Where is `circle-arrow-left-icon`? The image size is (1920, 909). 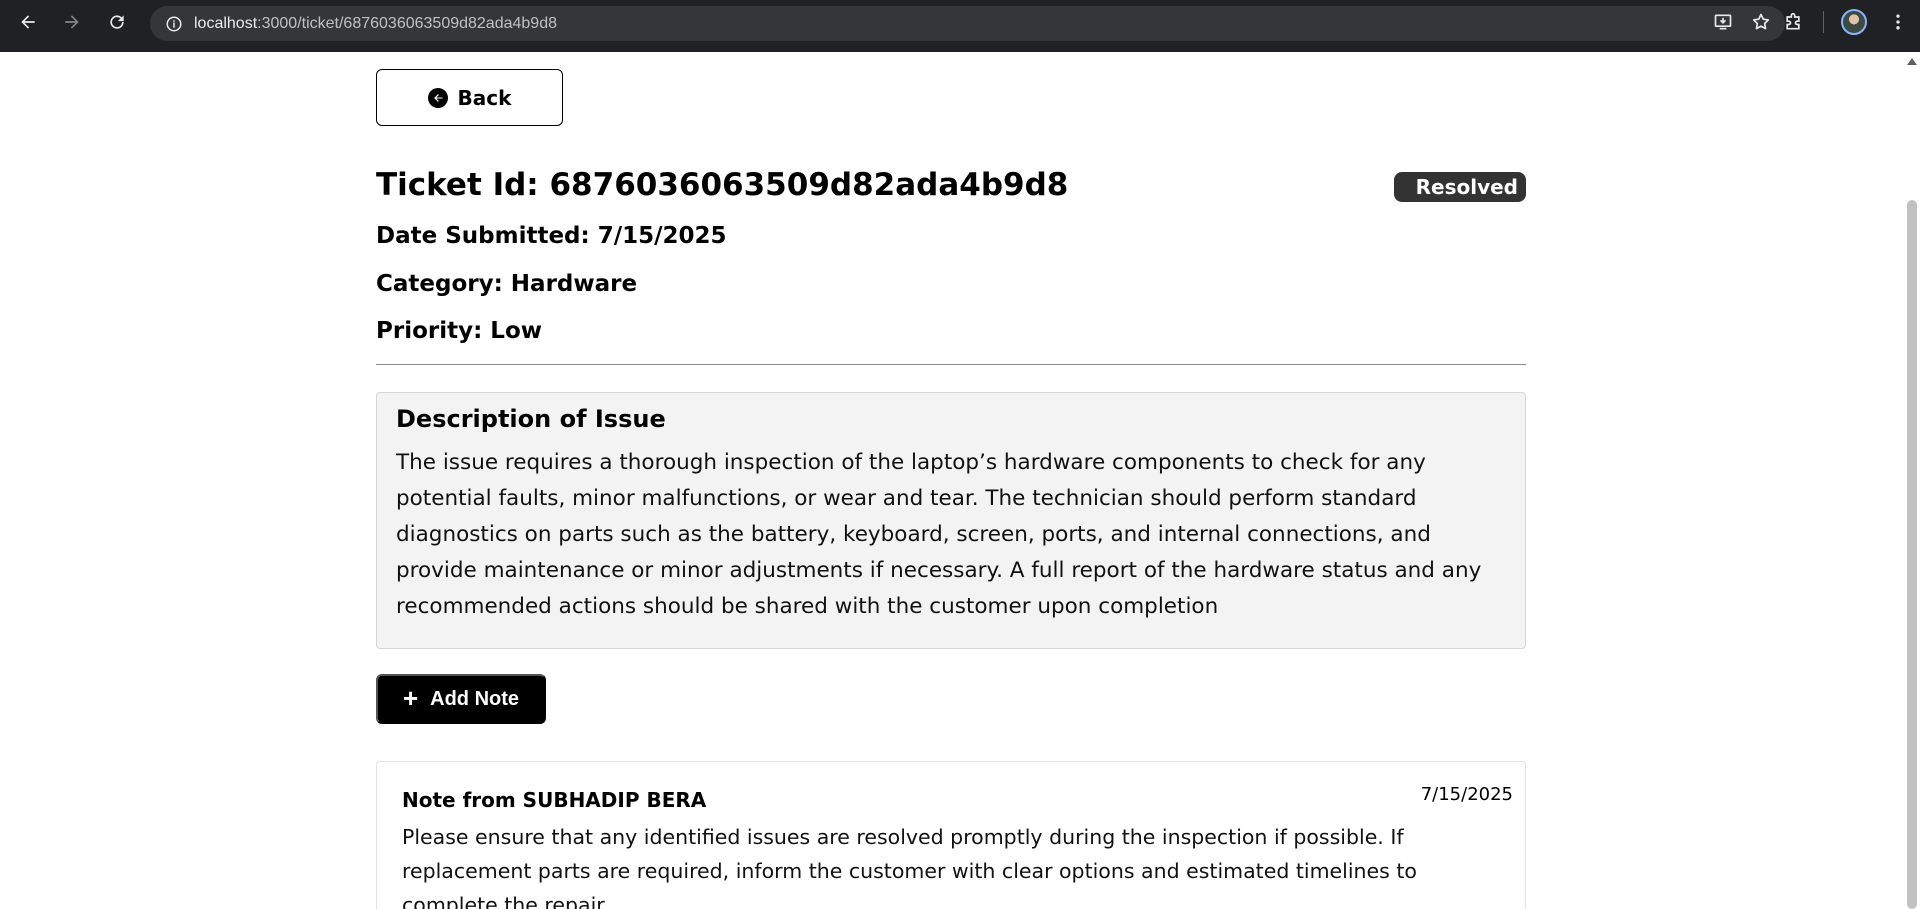
circle-arrow-left-icon is located at coordinates (437, 97).